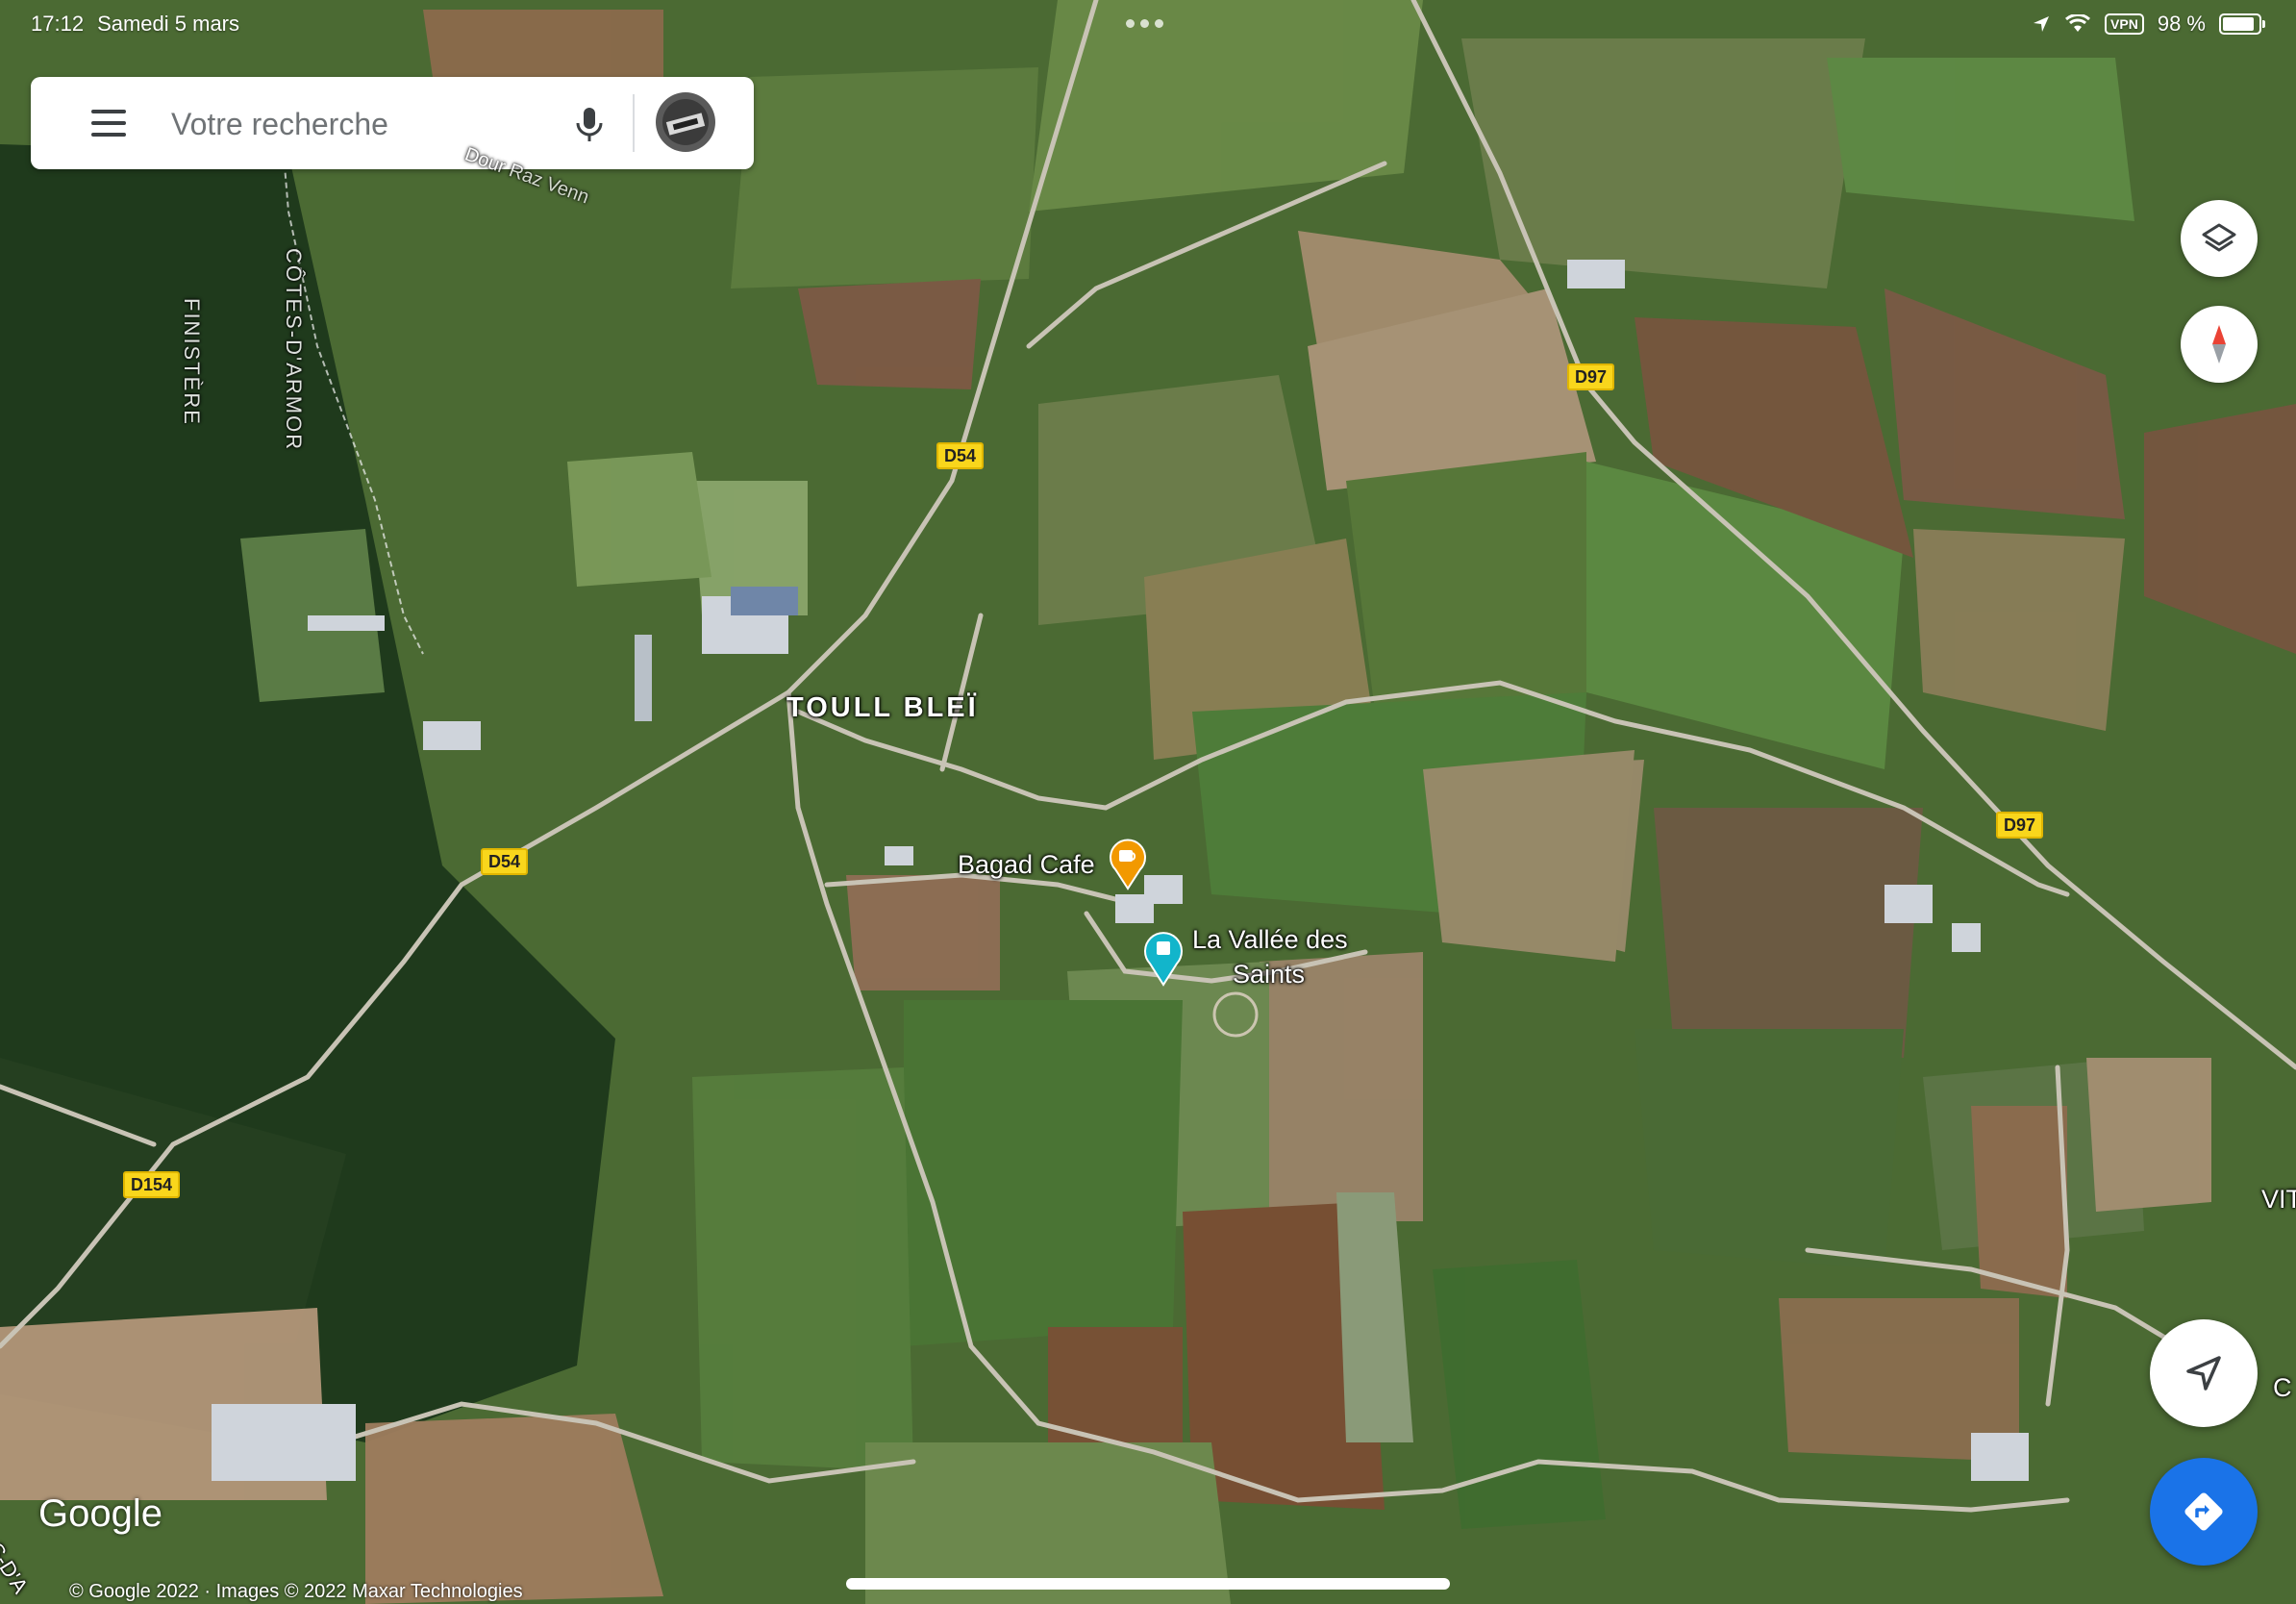 The height and width of the screenshot is (1604, 2296). Describe the element at coordinates (2181, 24) in the screenshot. I see `battery-percent: 98 %` at that location.